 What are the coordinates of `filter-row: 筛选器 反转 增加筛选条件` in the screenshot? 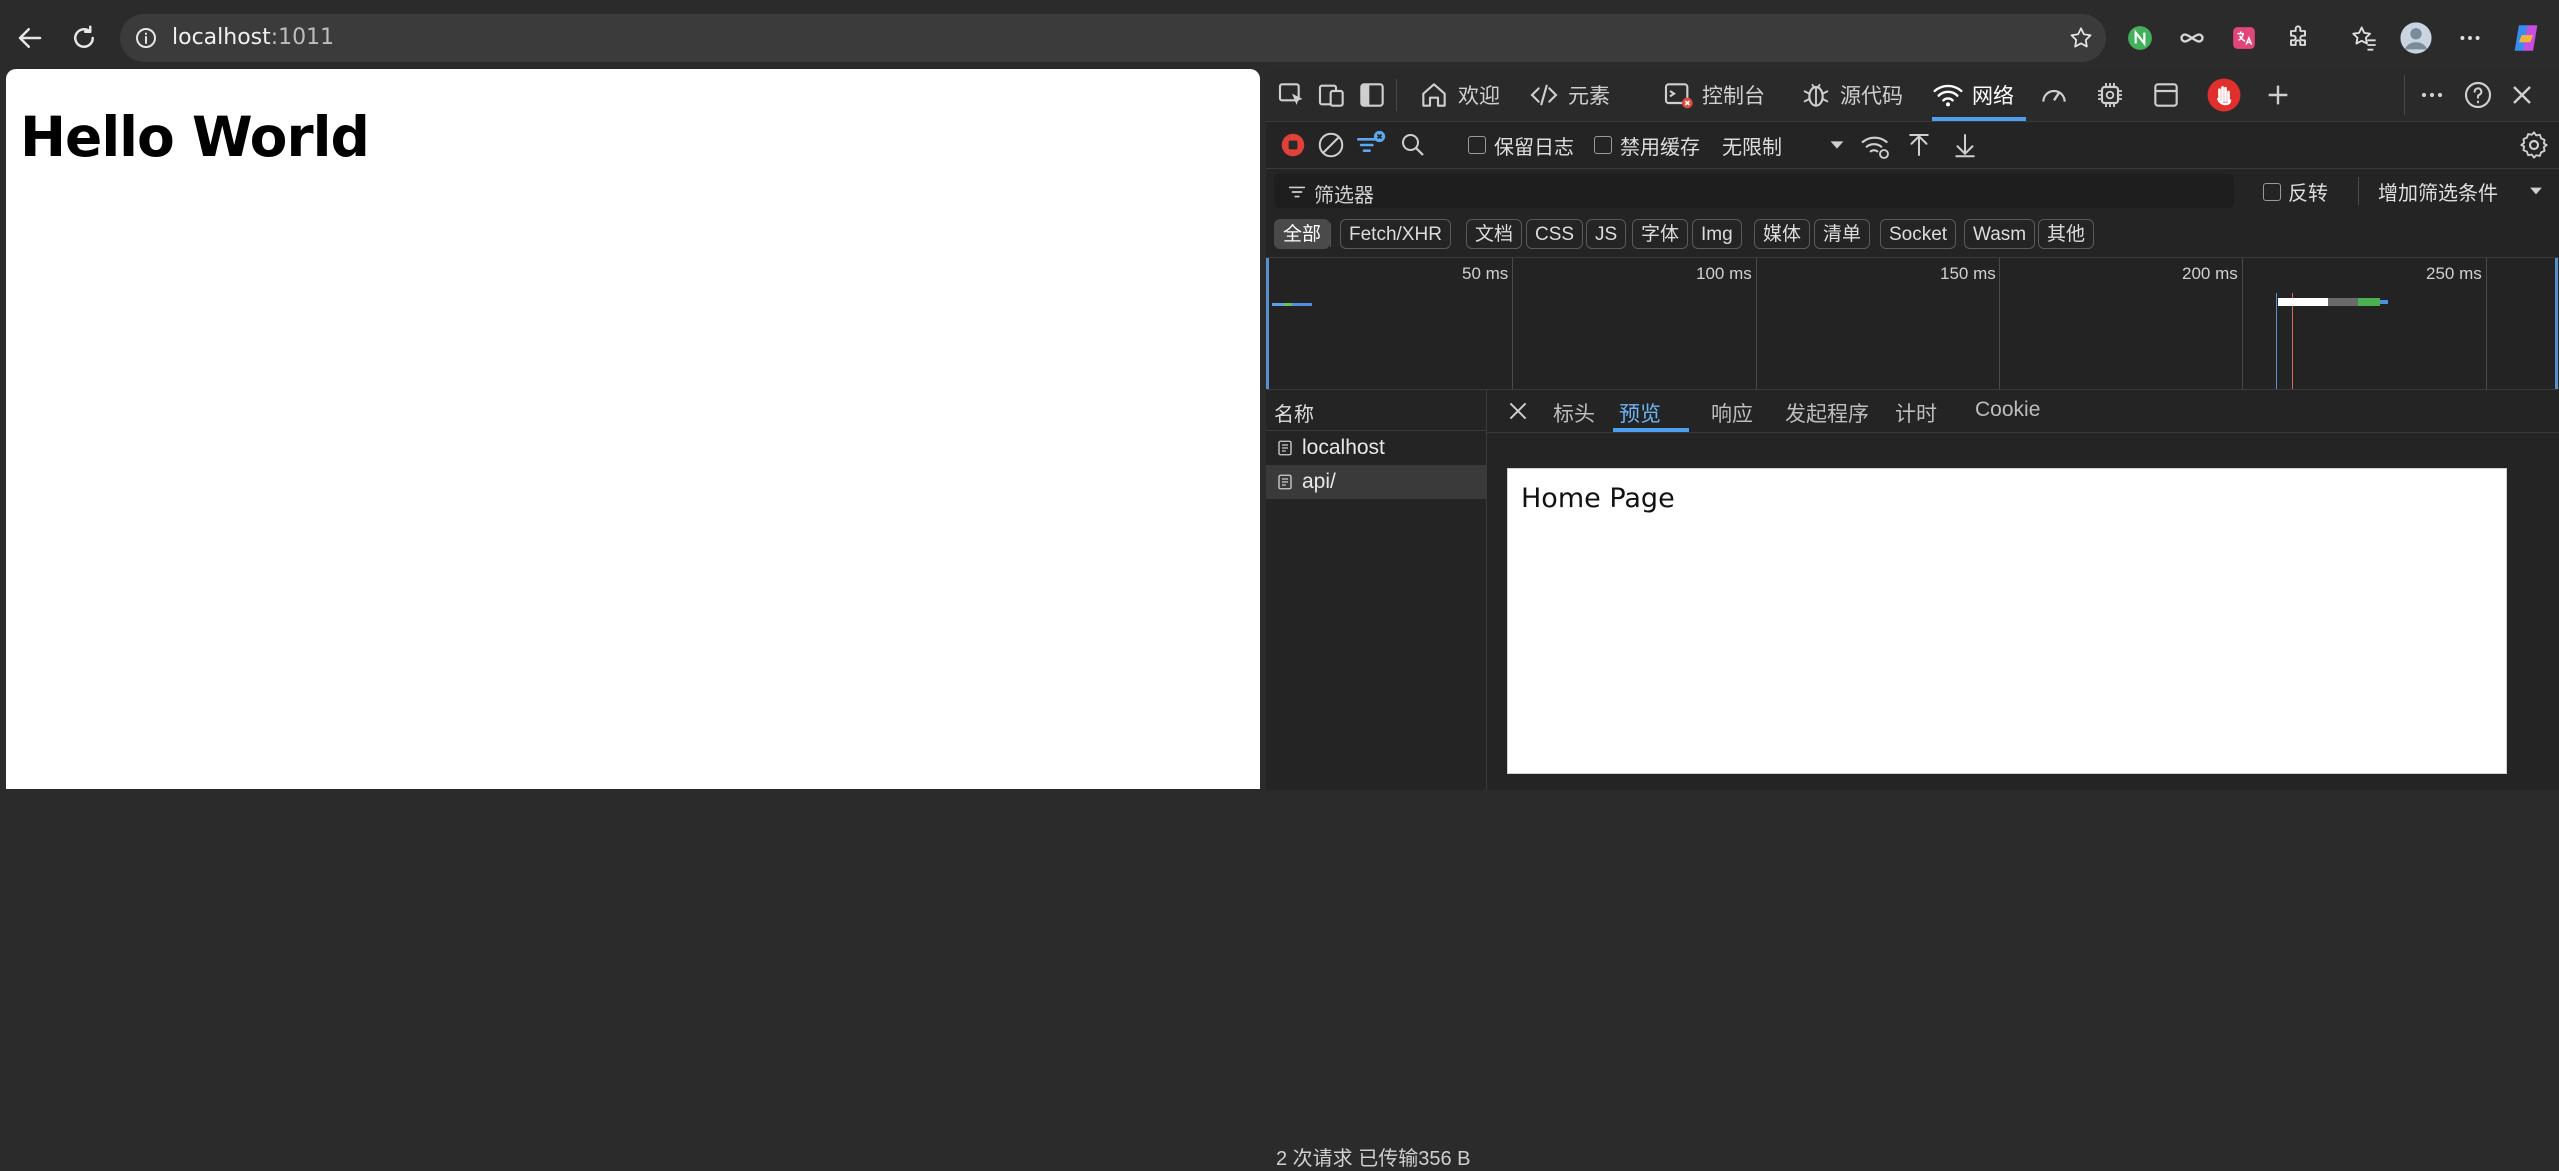 It's located at (1912, 191).